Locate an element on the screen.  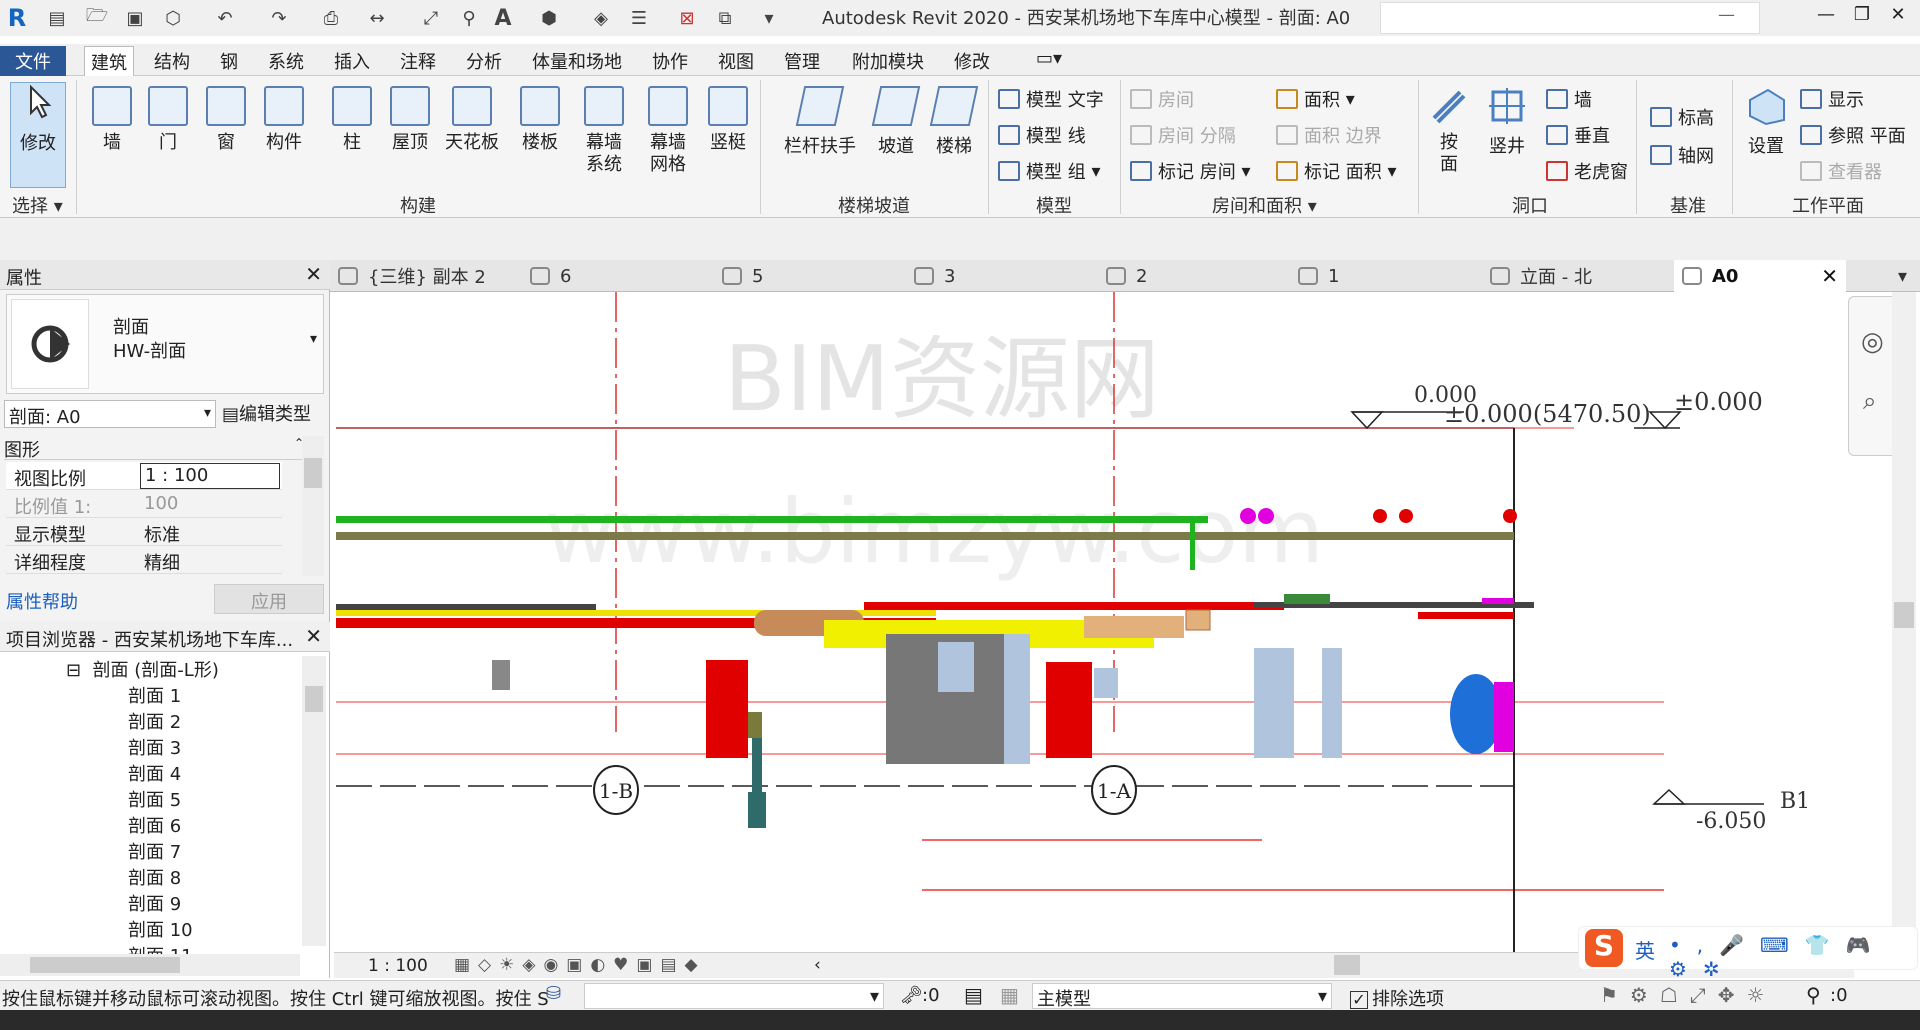
close-hidden-icon: ⊠ is located at coordinates (687, 18).